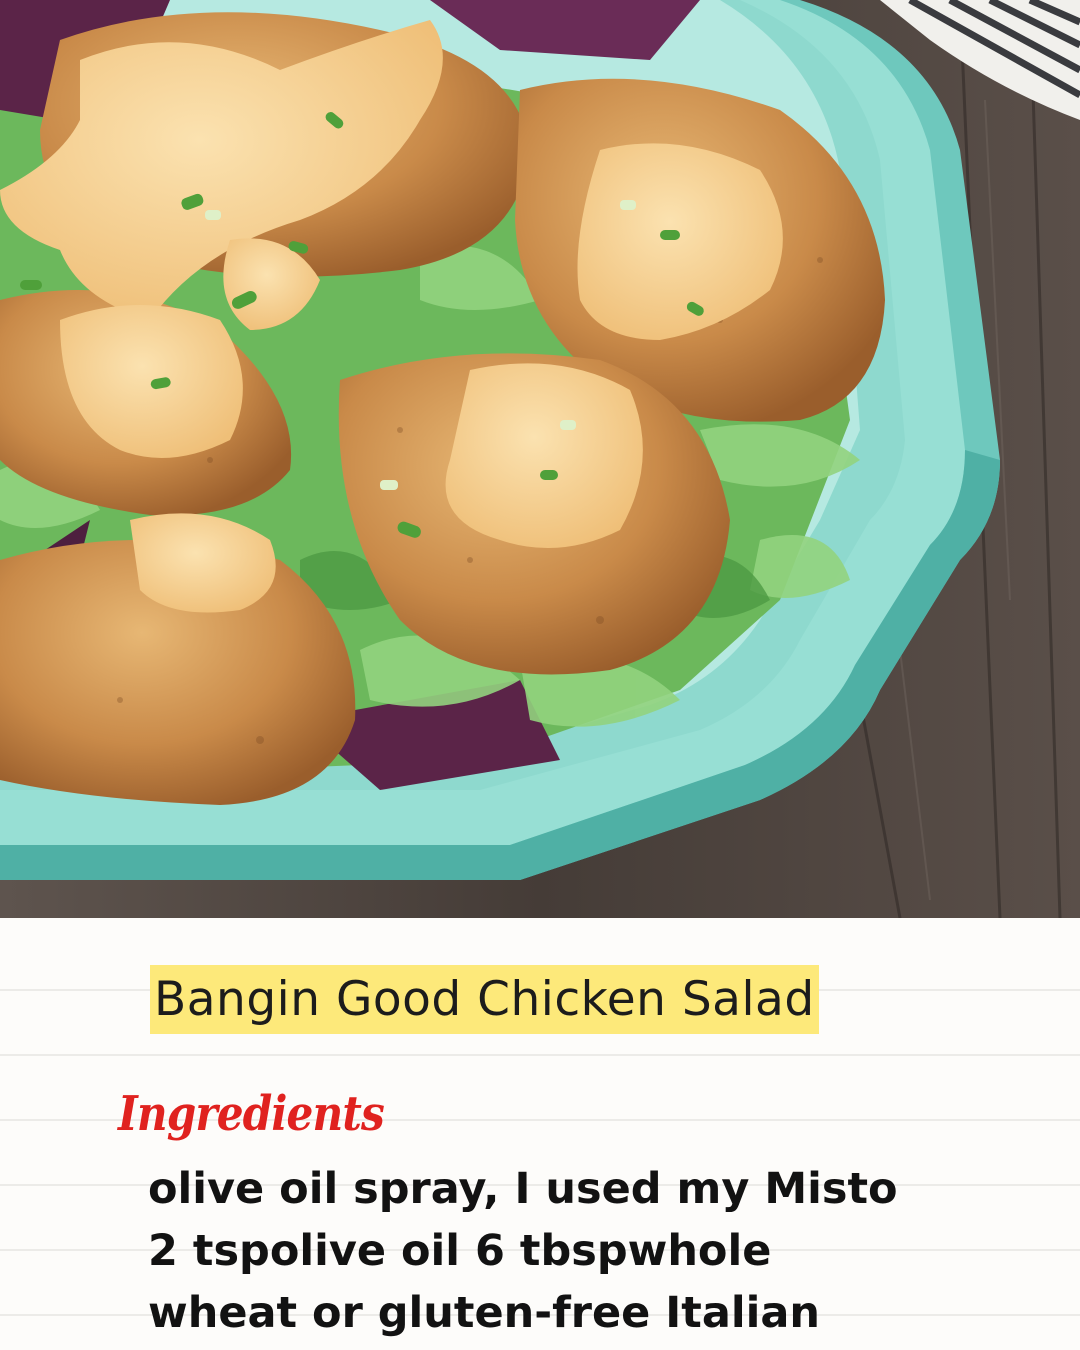 Image resolution: width=1080 pixels, height=1350 pixels. I want to click on ingredient-line: wheat or gluten-free Italian, so click(484, 1313).